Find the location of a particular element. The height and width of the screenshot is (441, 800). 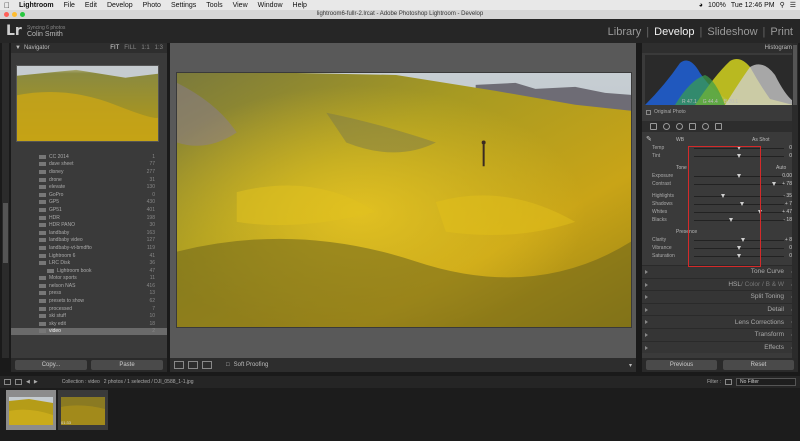

auto-tone-button: Auto is located at coordinates (781, 168).